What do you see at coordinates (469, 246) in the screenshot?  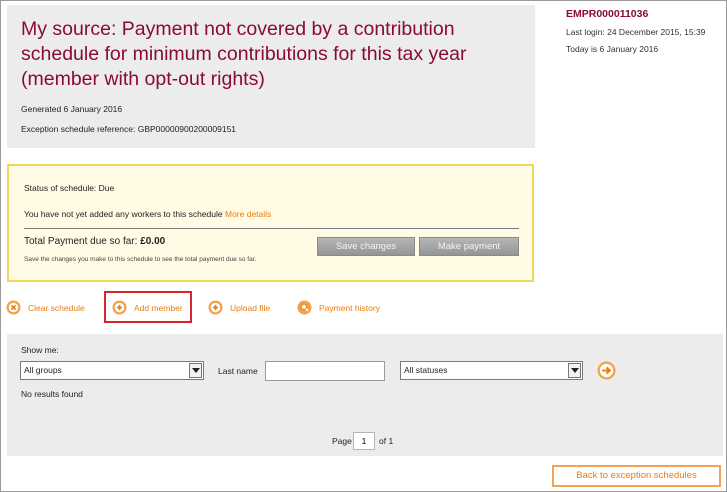 I see `make-payment-button: Make payment` at bounding box center [469, 246].